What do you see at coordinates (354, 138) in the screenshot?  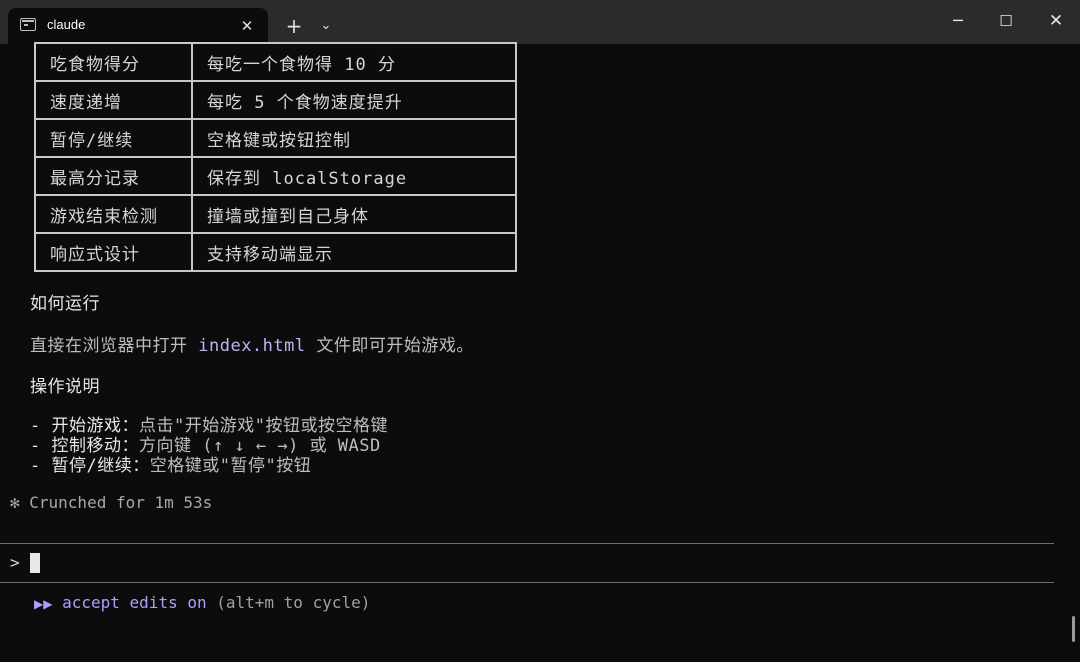 I see `description-cell: 空格键或按钮控制` at bounding box center [354, 138].